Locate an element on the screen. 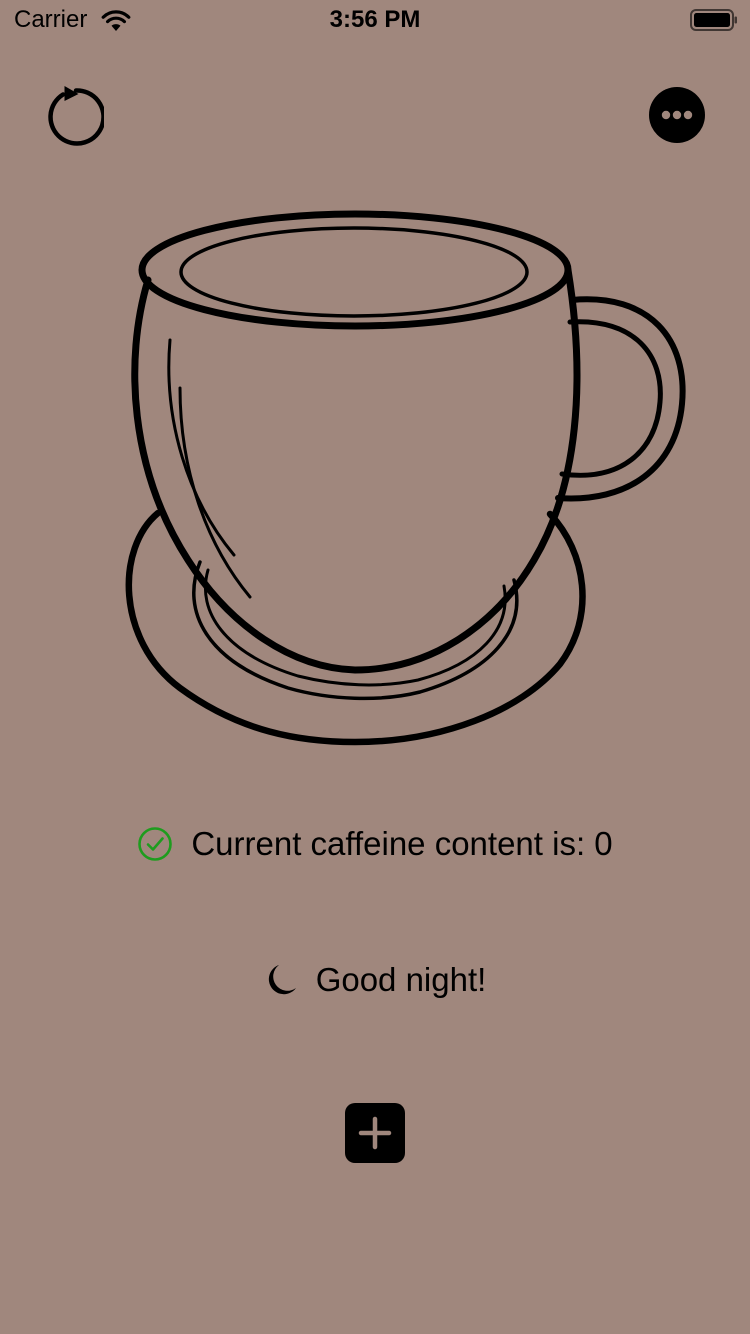  more-button is located at coordinates (677, 115).